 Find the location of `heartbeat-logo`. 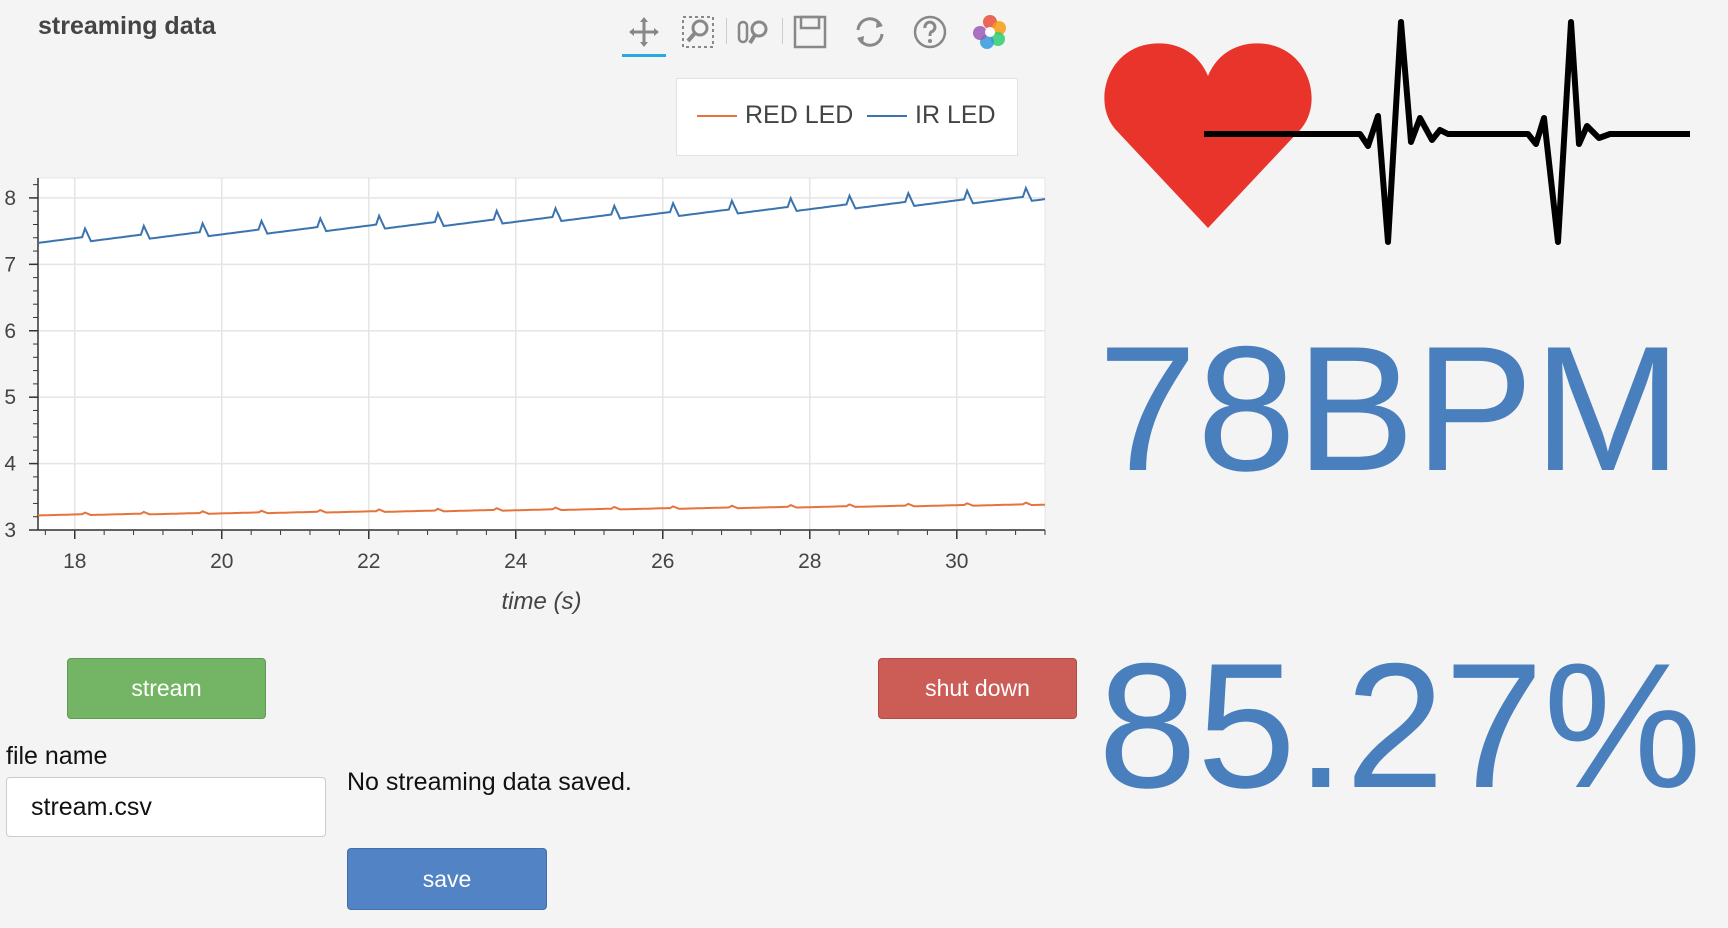

heartbeat-logo is located at coordinates (1397, 132).